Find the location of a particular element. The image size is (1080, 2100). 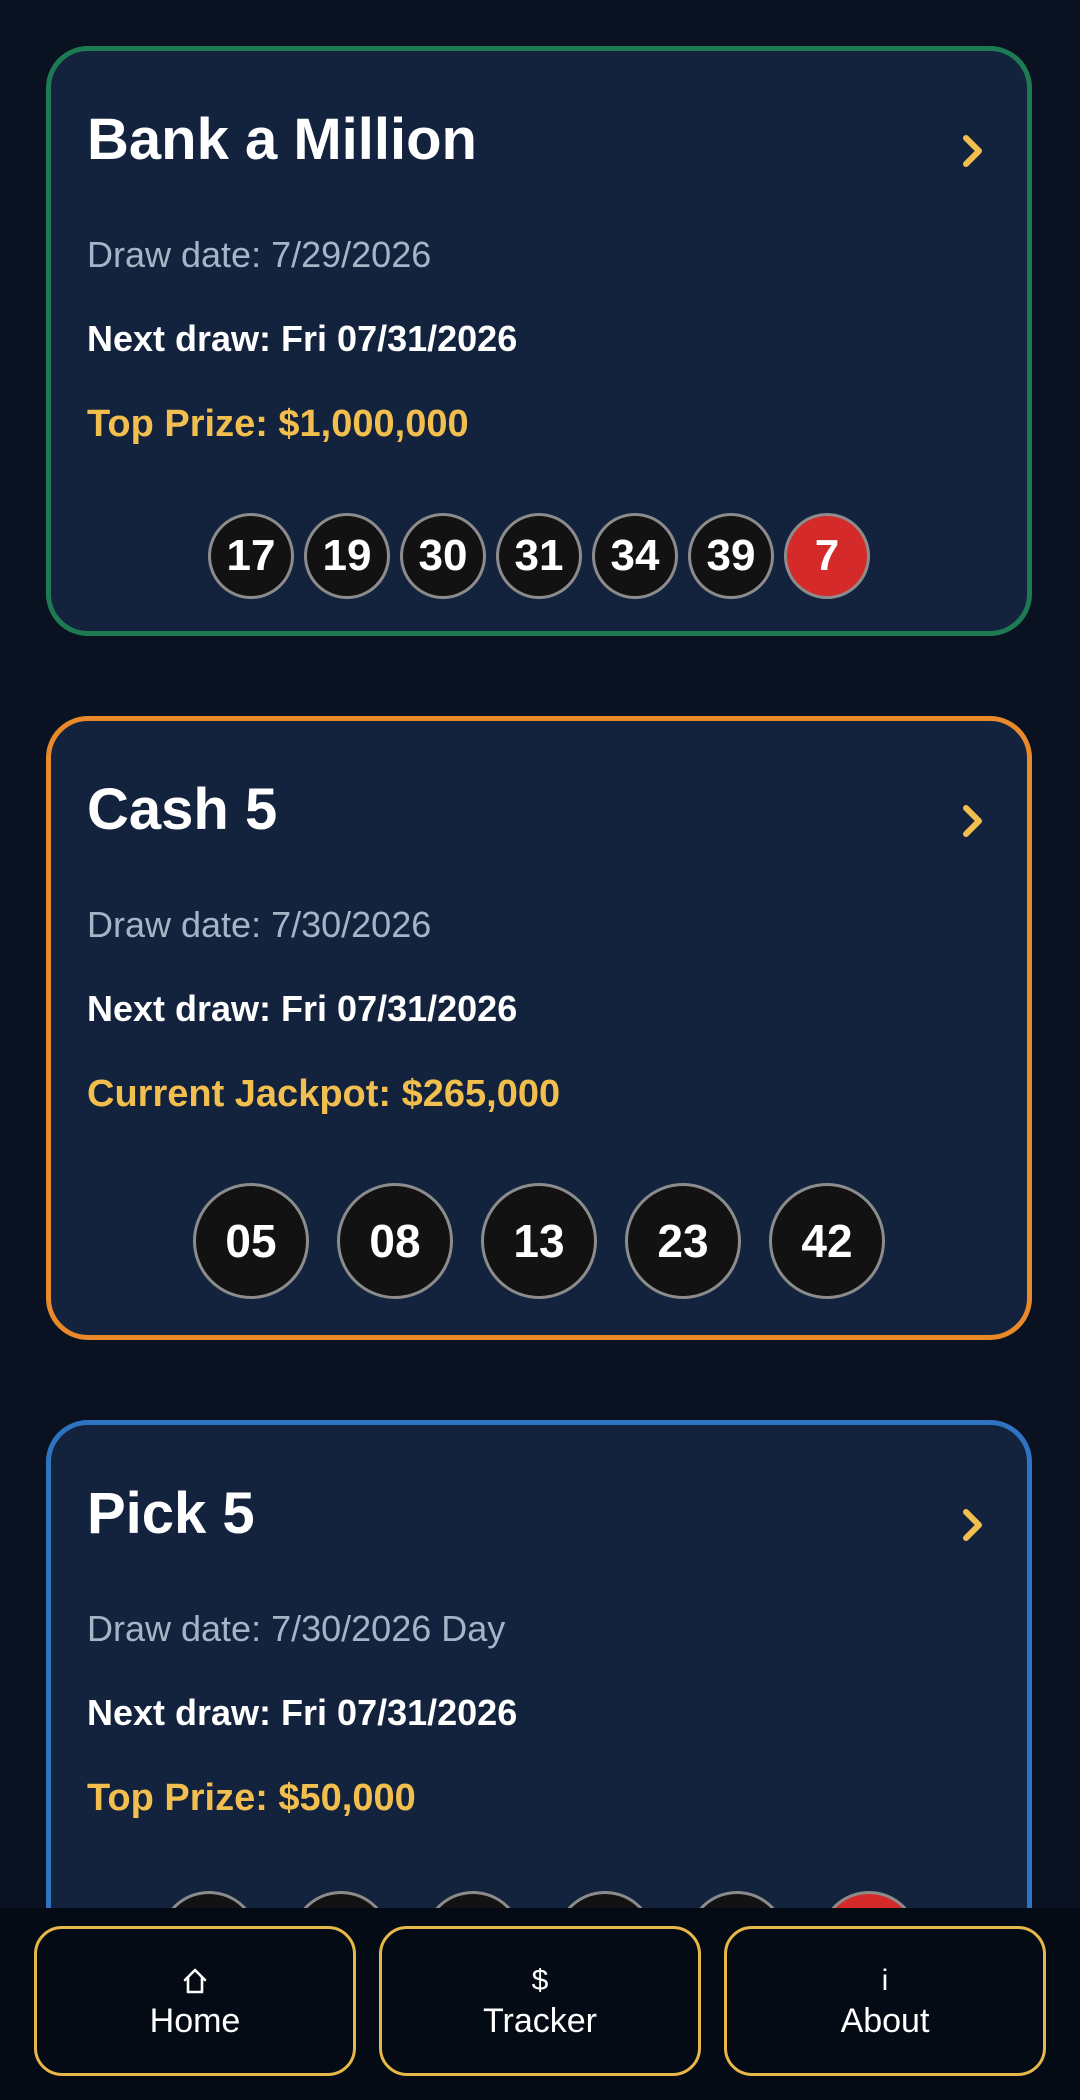

winning-numbers: 05 08 13 23 42 is located at coordinates (539, 1241).